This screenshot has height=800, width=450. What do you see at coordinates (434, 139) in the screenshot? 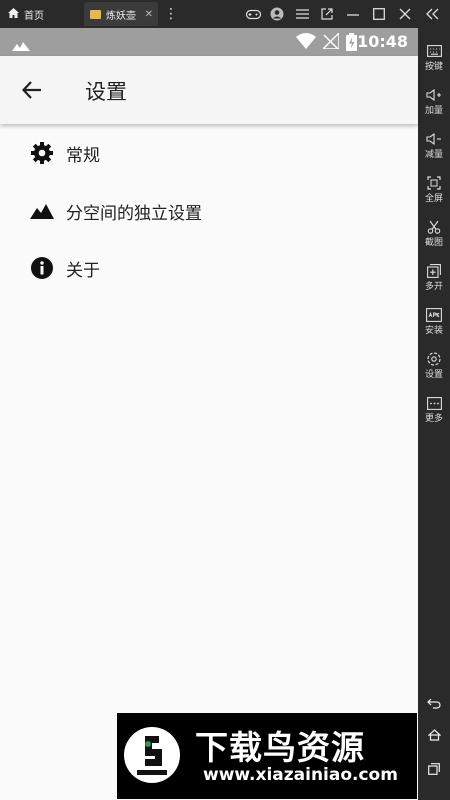
I see `volume-down-icon` at bounding box center [434, 139].